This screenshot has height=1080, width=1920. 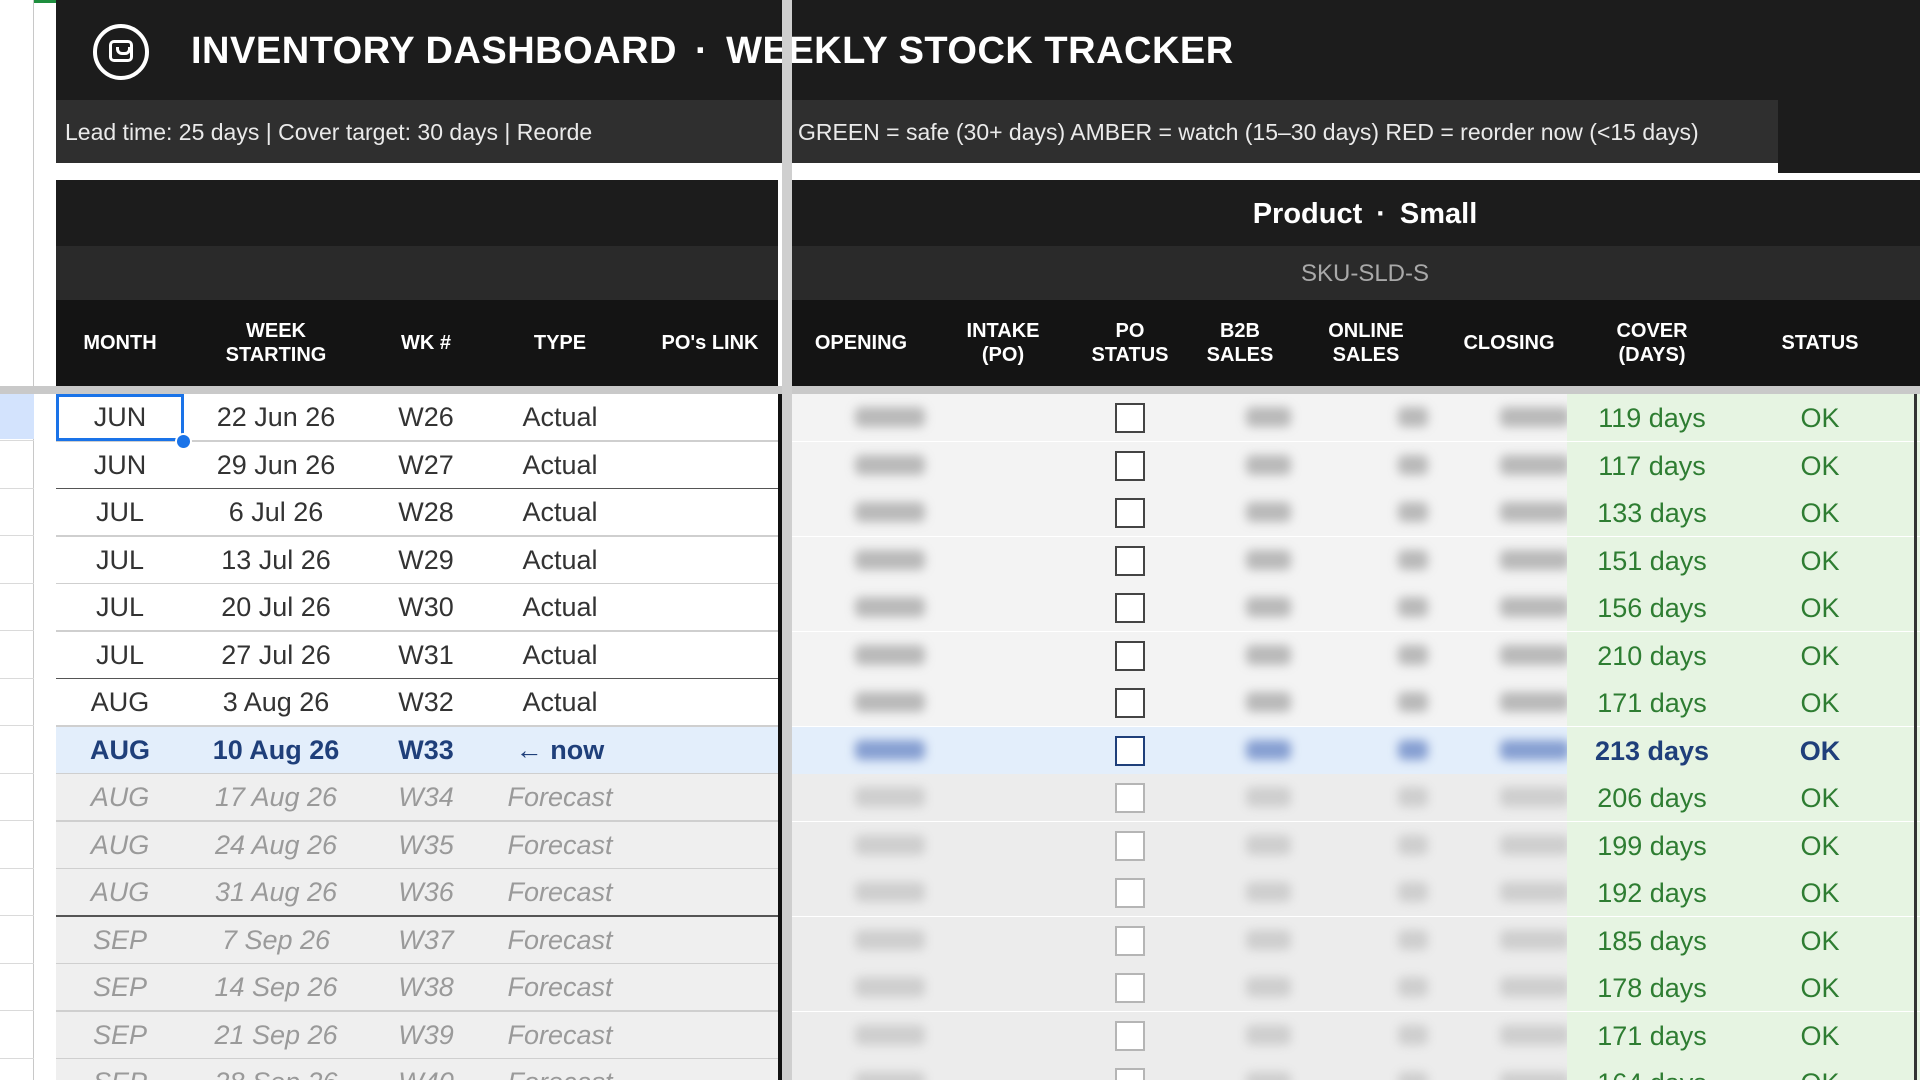 What do you see at coordinates (276, 940) in the screenshot?
I see `cell-week-starting: 7 Sep 26` at bounding box center [276, 940].